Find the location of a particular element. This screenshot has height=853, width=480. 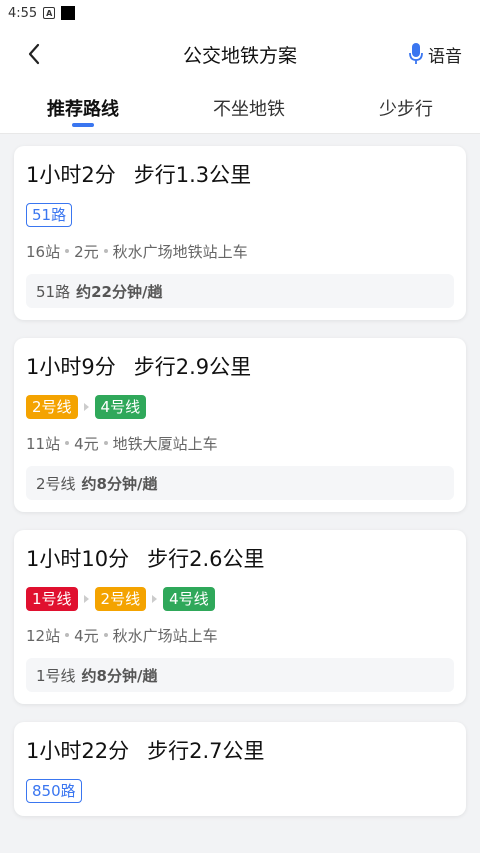

route-summary: 1小时22分 步行2.7公里 is located at coordinates (240, 750).